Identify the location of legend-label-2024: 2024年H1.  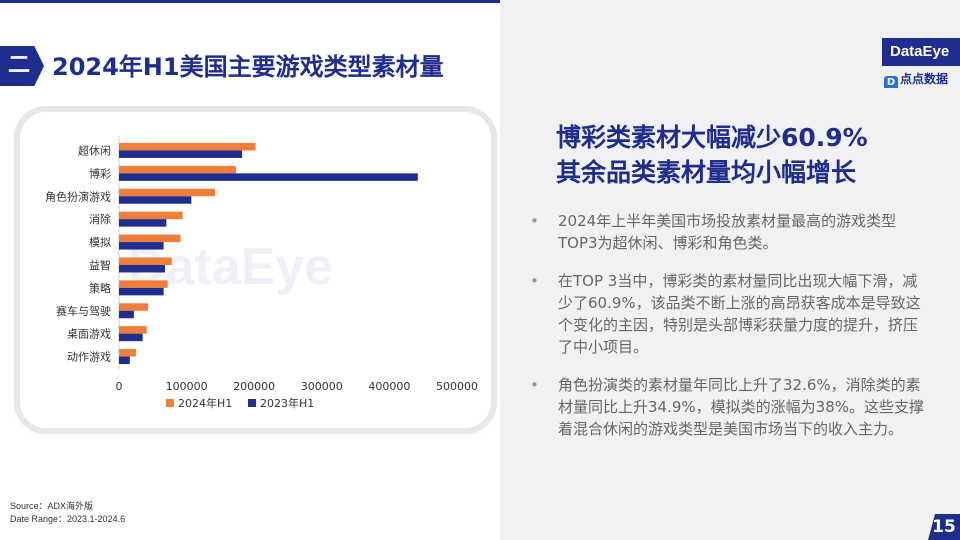
(205, 403).